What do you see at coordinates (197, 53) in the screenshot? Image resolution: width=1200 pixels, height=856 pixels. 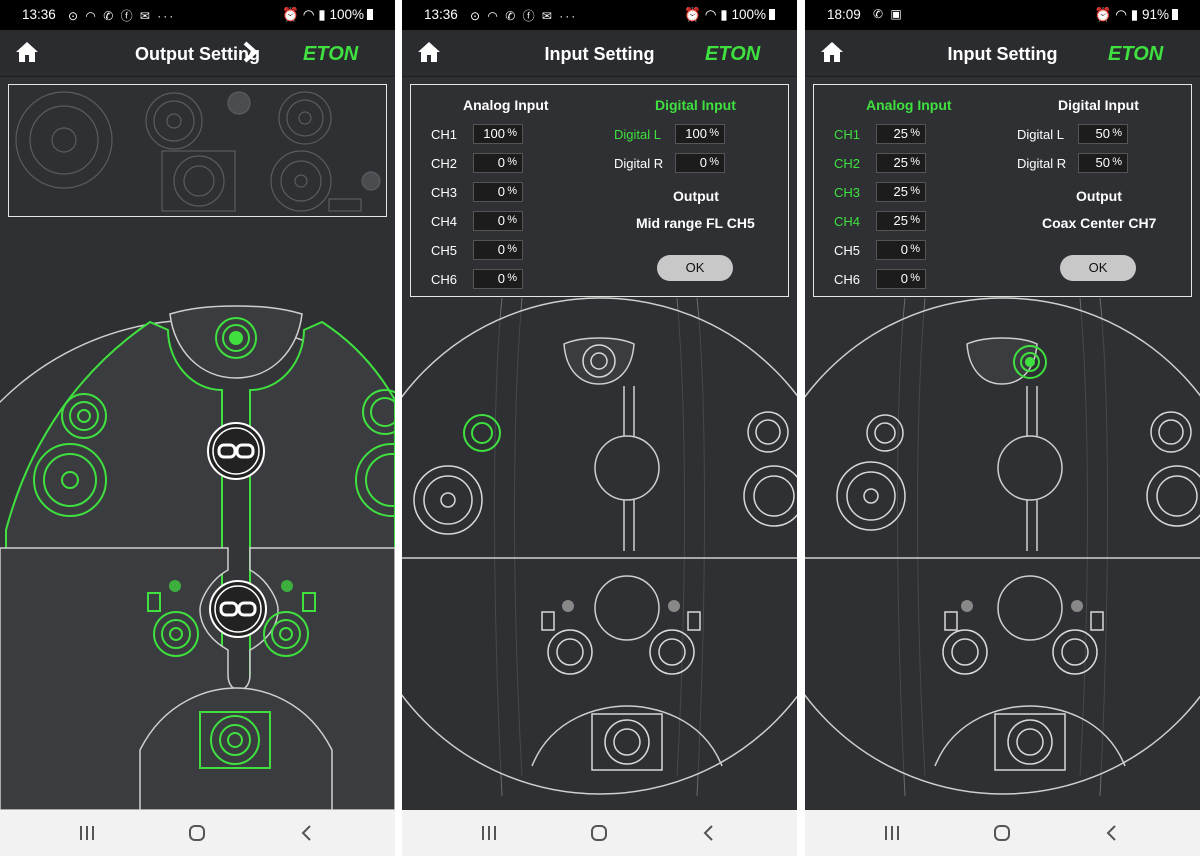 I see `app-bar: Output Setting ETON` at bounding box center [197, 53].